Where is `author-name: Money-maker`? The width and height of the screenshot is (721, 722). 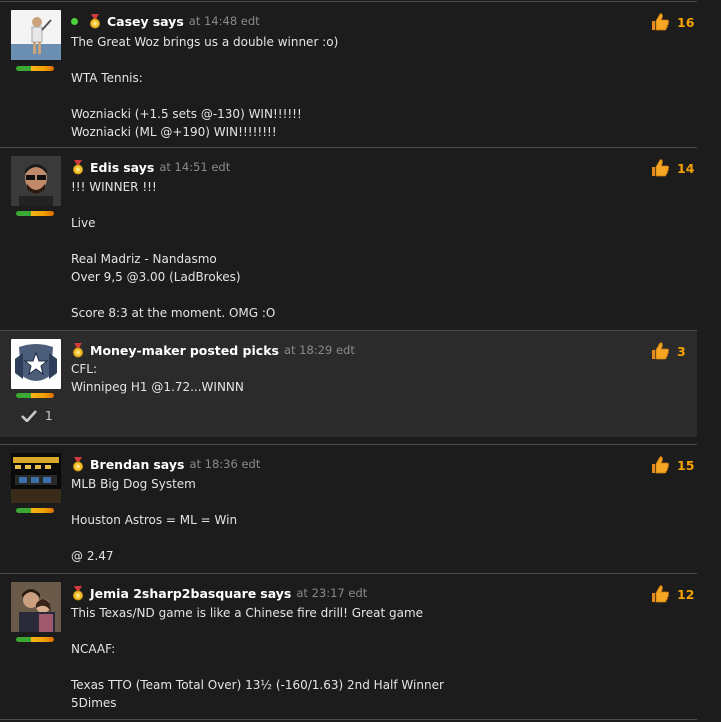
author-name: Money-maker is located at coordinates (138, 350).